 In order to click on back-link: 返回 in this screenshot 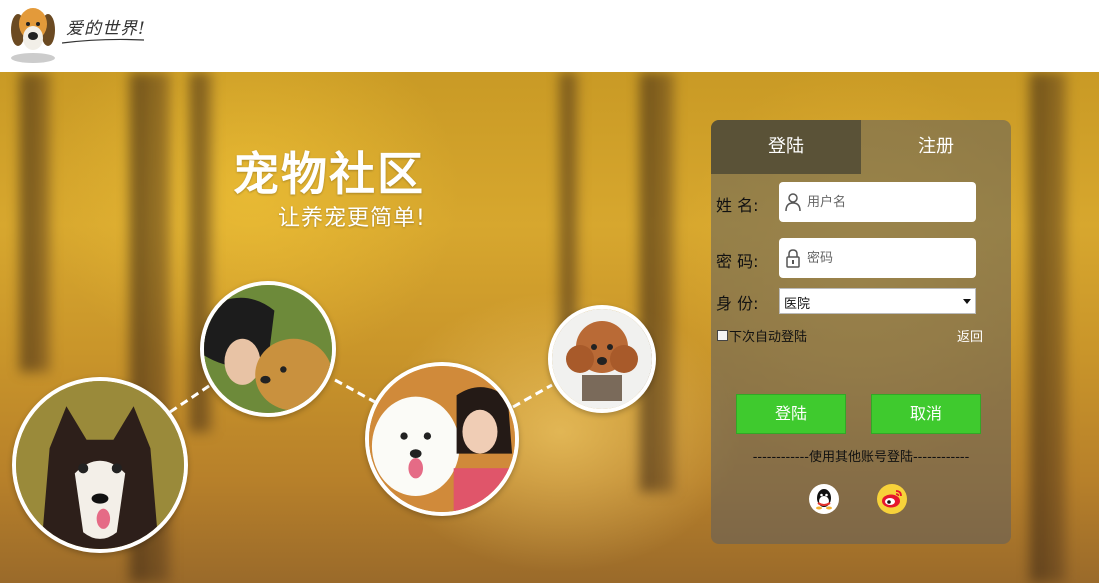, I will do `click(970, 335)`.